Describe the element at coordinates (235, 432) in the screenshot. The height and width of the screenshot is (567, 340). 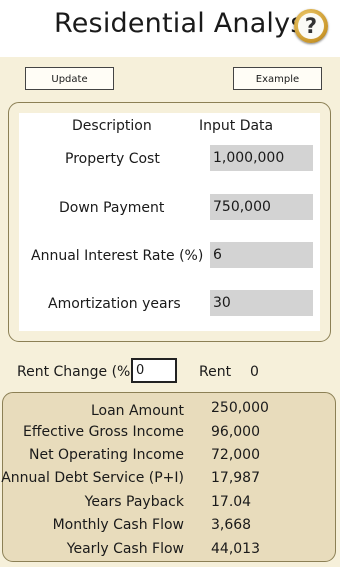
I see `effective-gross-income-value: 96,000` at that location.